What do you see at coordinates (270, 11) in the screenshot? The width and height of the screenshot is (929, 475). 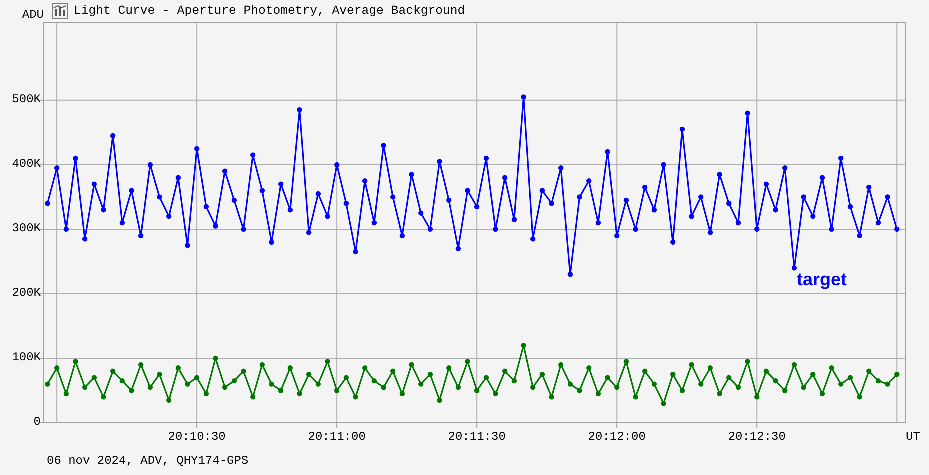 I see `window-title: Light Curve - Aperture Photometry, Average Background` at bounding box center [270, 11].